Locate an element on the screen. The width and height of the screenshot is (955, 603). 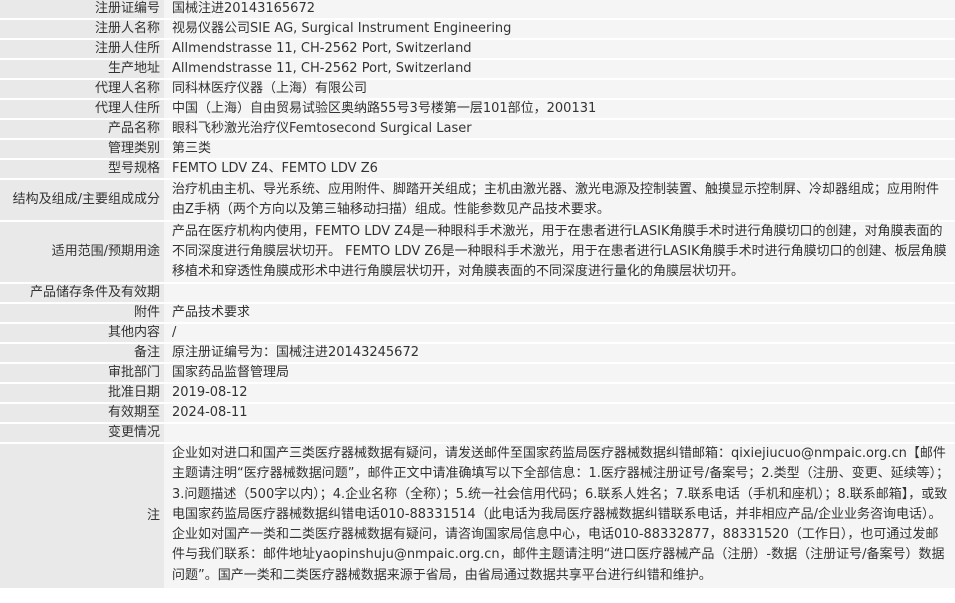
field-value: 2024-08-11 is located at coordinates (559, 413).